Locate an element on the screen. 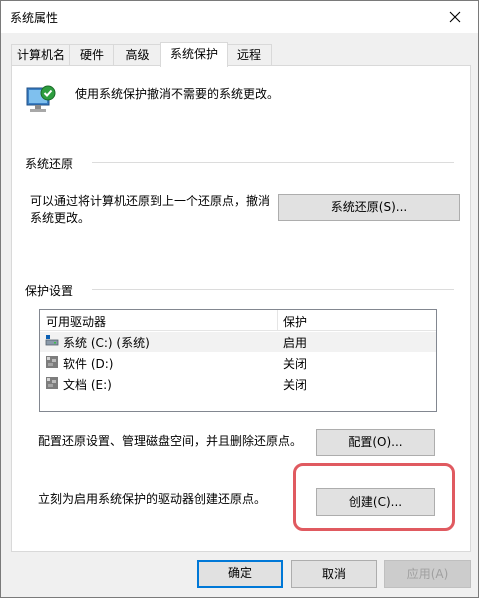  window-title: 系统属性 is located at coordinates (34, 18).